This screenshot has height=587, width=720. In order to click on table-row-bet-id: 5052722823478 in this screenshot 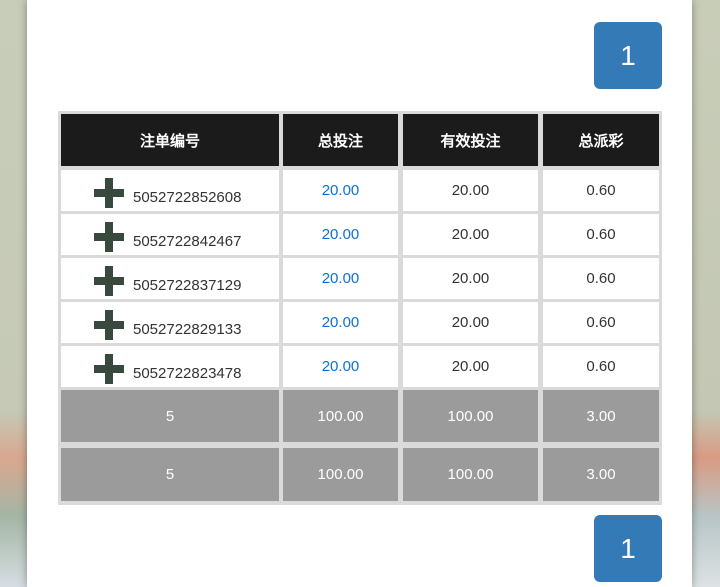, I will do `click(170, 366)`.